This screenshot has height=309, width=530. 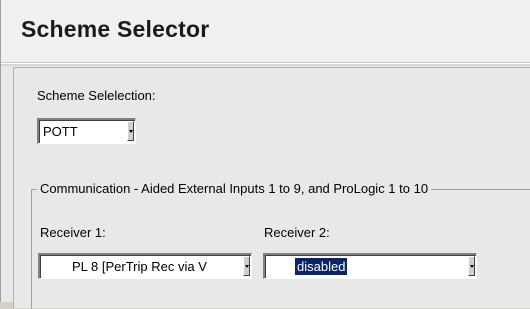 I want to click on title-divider, so click(x=265, y=64).